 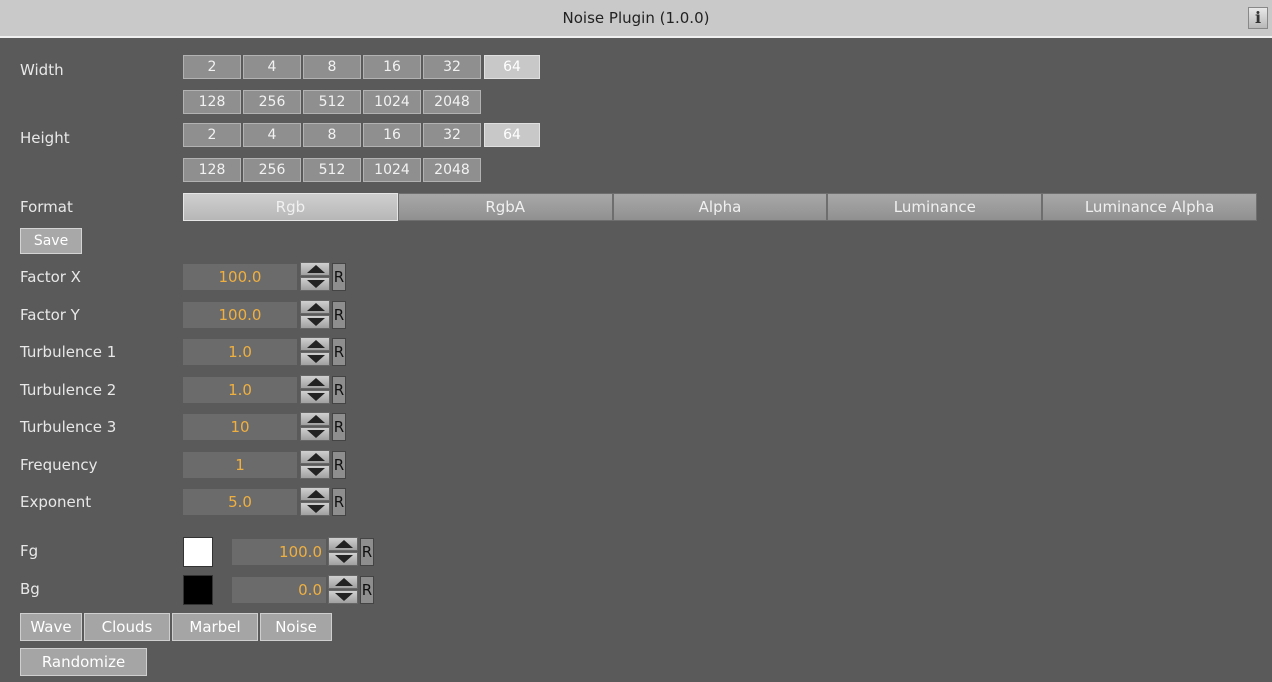 What do you see at coordinates (392, 170) in the screenshot?
I see `height-option-1024: 1024` at bounding box center [392, 170].